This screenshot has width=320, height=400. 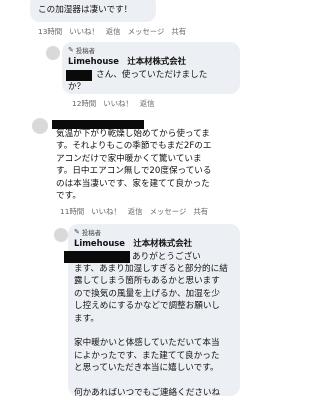 I want to click on comment-line: 気温が下がり乾燥し始めてから使ってま, so click(x=133, y=134).